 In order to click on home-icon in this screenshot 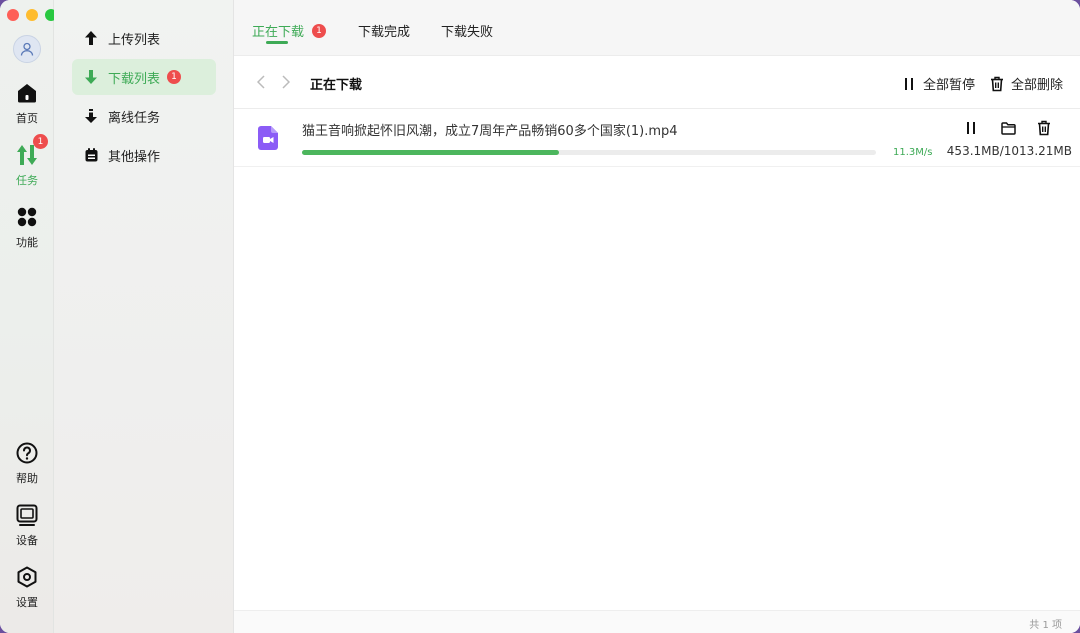, I will do `click(27, 93)`.